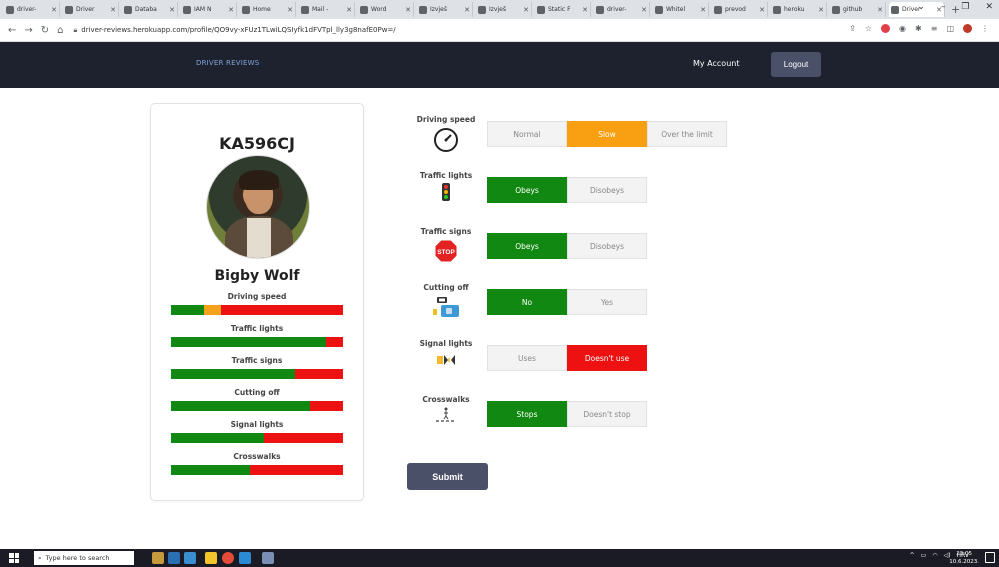  Describe the element at coordinates (965, 7) in the screenshot. I see `maximize-icon: ❐` at that location.